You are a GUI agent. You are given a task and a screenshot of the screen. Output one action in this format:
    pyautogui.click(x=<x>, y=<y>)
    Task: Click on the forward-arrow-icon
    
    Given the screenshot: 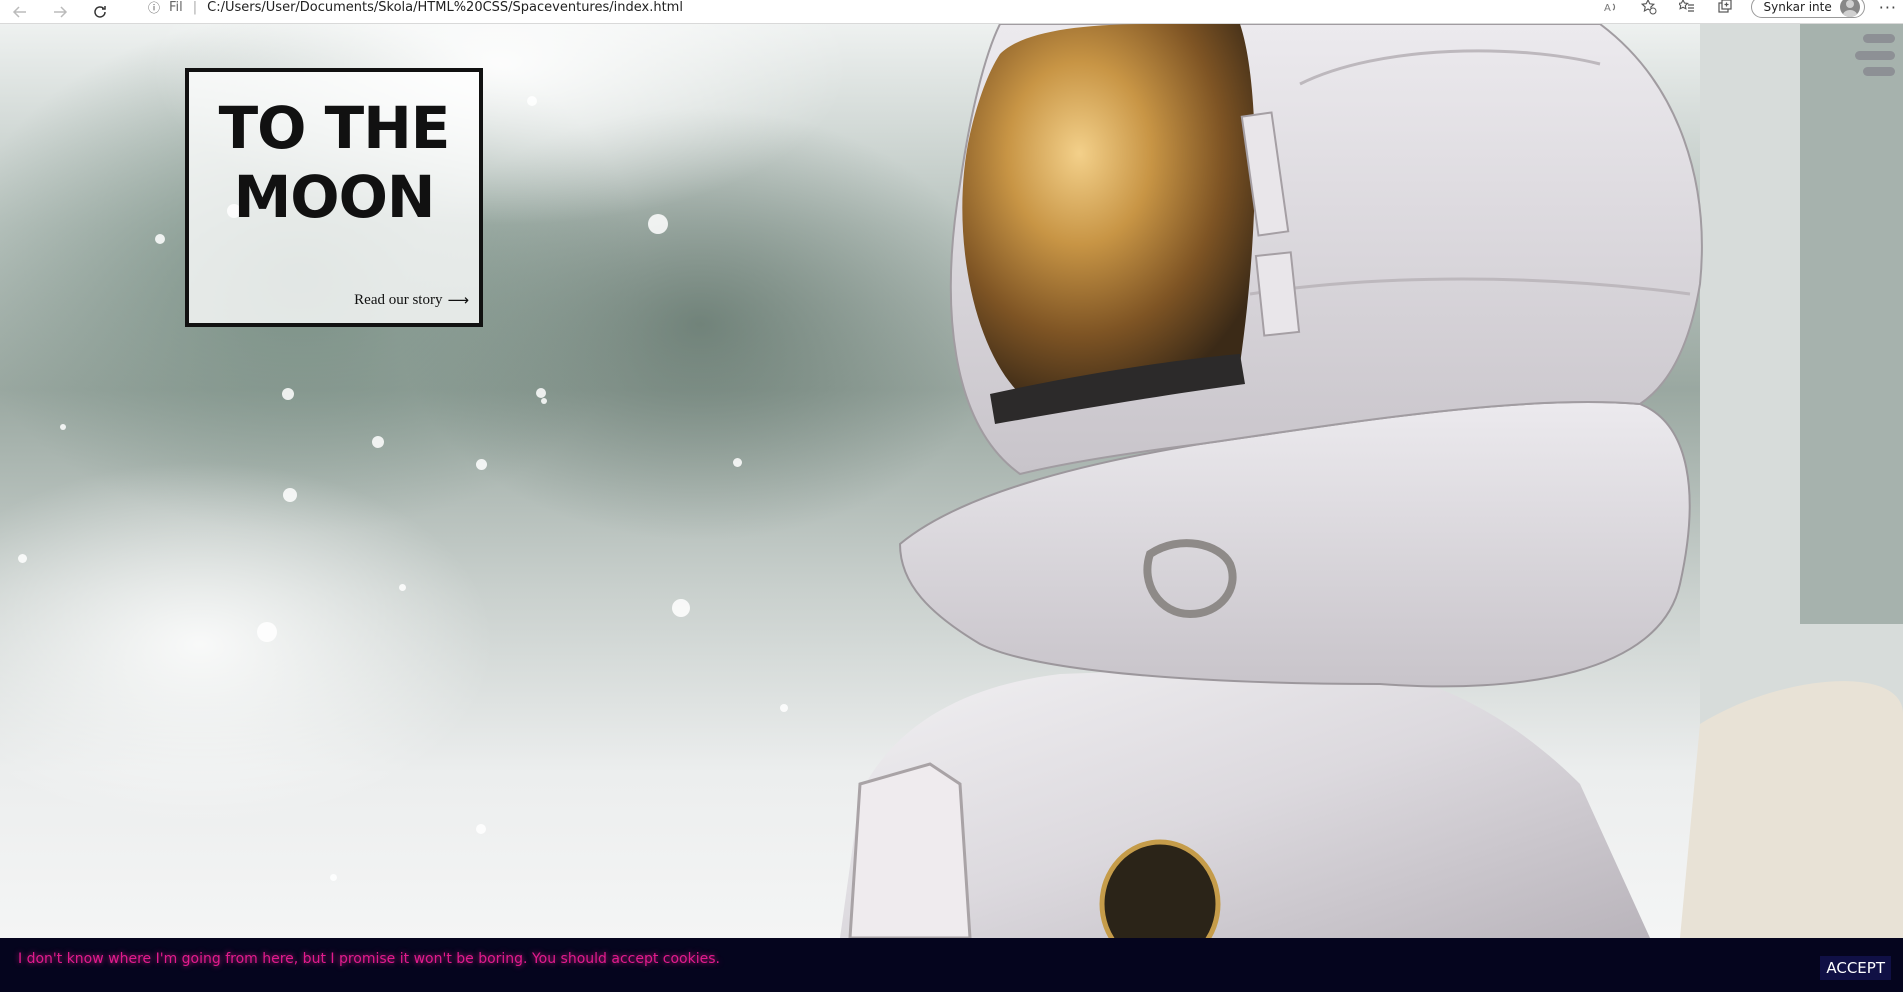 What is the action you would take?
    pyautogui.click(x=61, y=11)
    